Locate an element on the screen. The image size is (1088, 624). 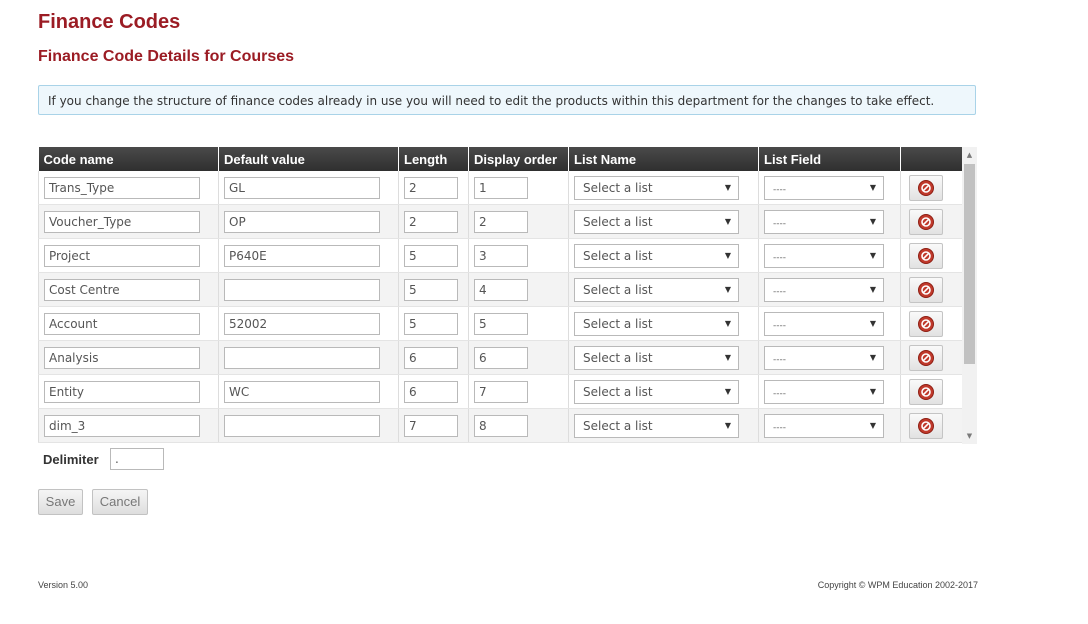
scroll-thumb is located at coordinates (969, 264).